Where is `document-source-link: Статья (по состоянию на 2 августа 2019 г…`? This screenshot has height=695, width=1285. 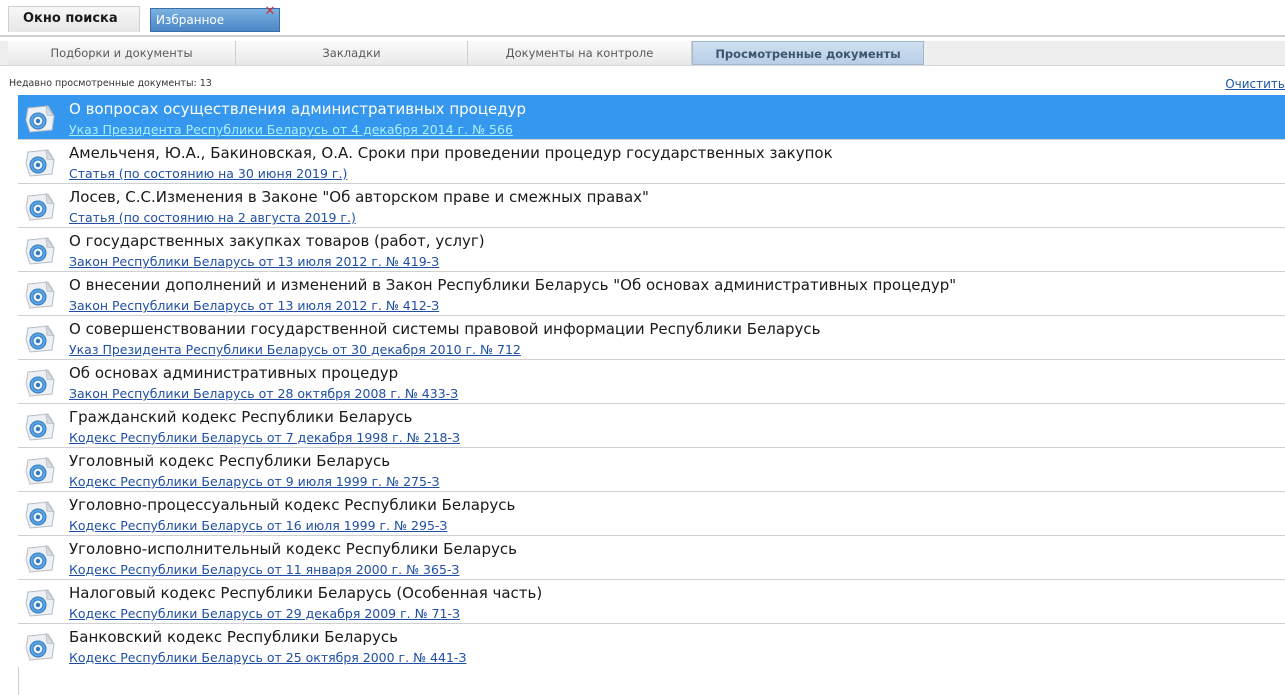 document-source-link: Статья (по состоянию на 2 августа 2019 г… is located at coordinates (212, 217).